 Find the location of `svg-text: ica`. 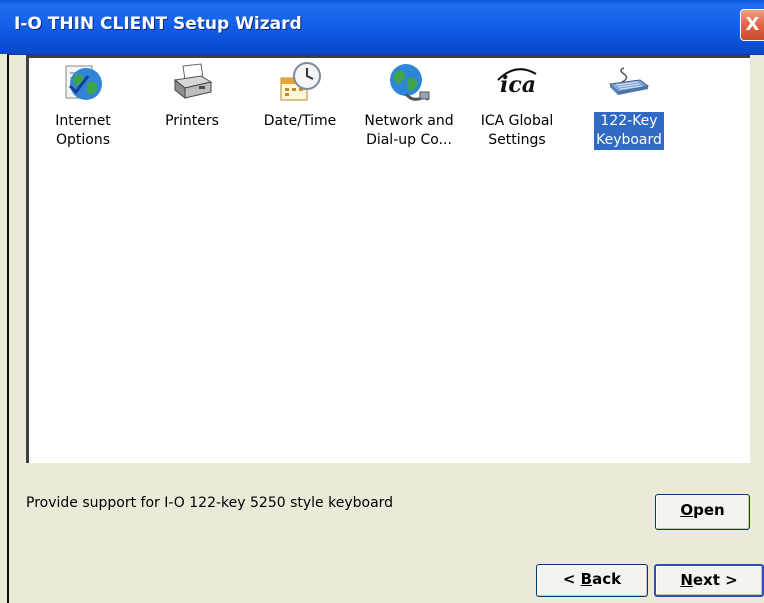

svg-text: ica is located at coordinates (518, 85).